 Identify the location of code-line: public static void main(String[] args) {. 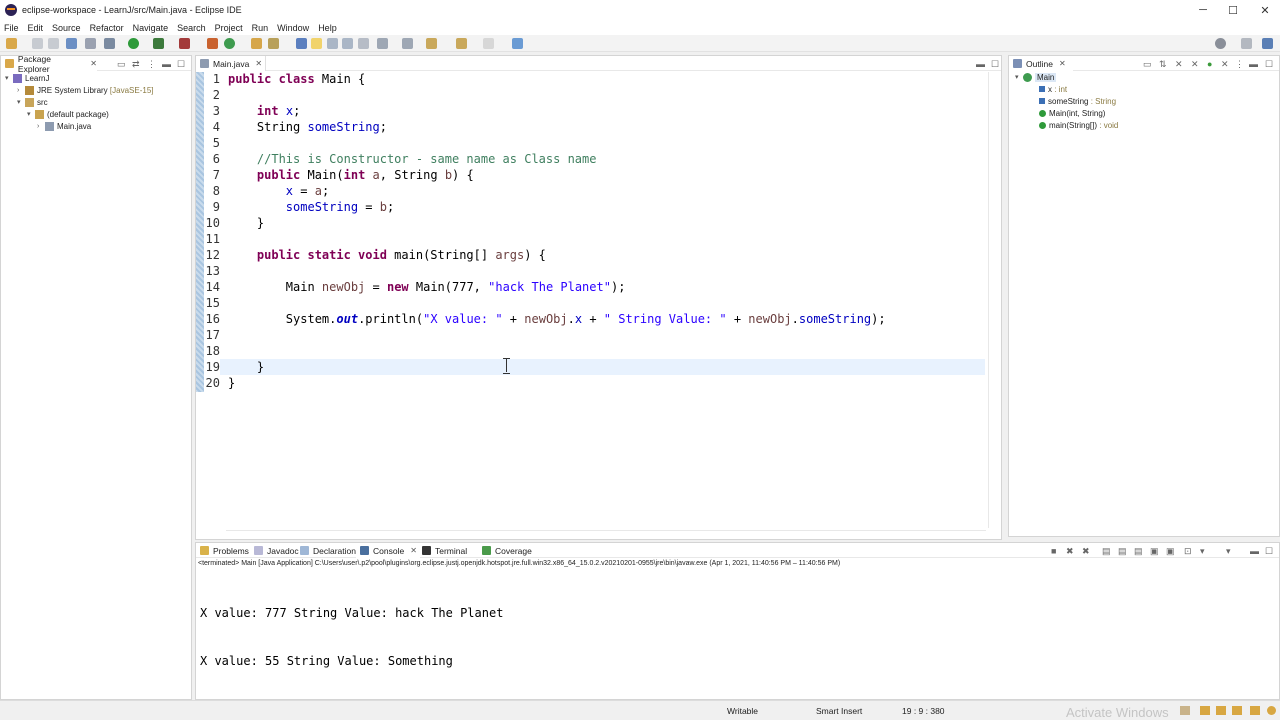
(387, 255).